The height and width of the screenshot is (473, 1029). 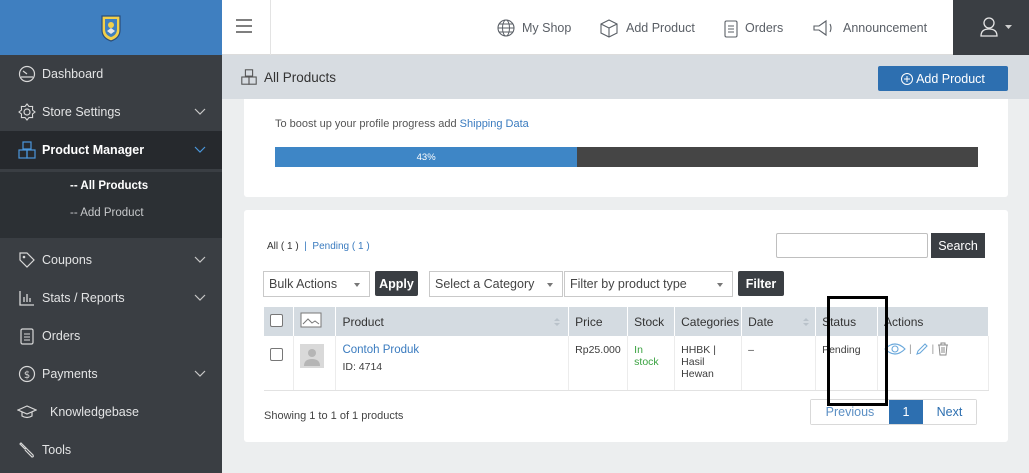 What do you see at coordinates (839, 321) in the screenshot?
I see `column-header-label: Status` at bounding box center [839, 321].